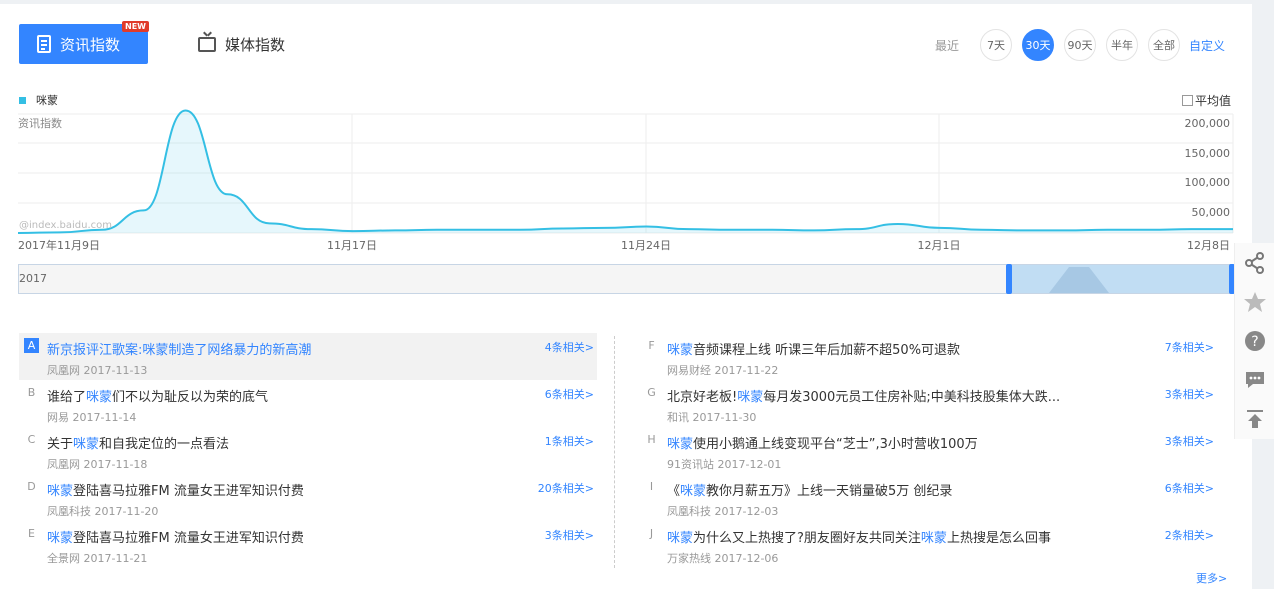 The width and height of the screenshot is (1274, 589). What do you see at coordinates (637, 2) in the screenshot?
I see `top-strip` at bounding box center [637, 2].